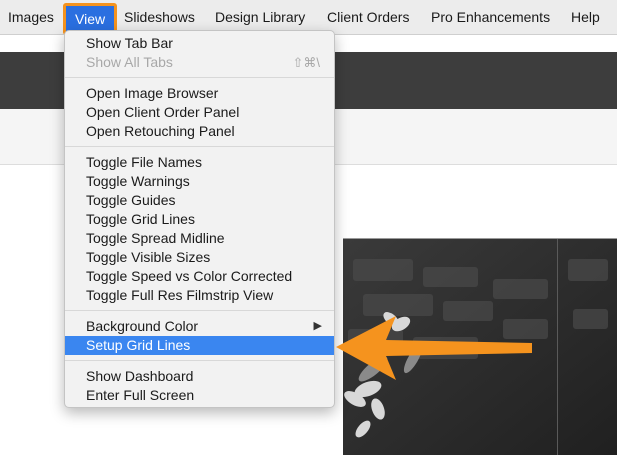 The image size is (617, 455). What do you see at coordinates (199, 62) in the screenshot?
I see `menu-item-show-all-tabs: Show All Tabs ⇧⌘\` at bounding box center [199, 62].